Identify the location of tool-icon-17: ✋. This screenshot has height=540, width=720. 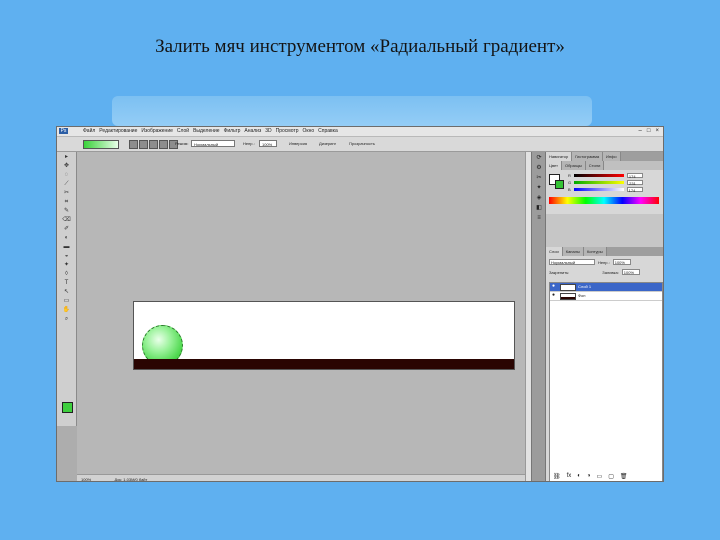
(66, 310).